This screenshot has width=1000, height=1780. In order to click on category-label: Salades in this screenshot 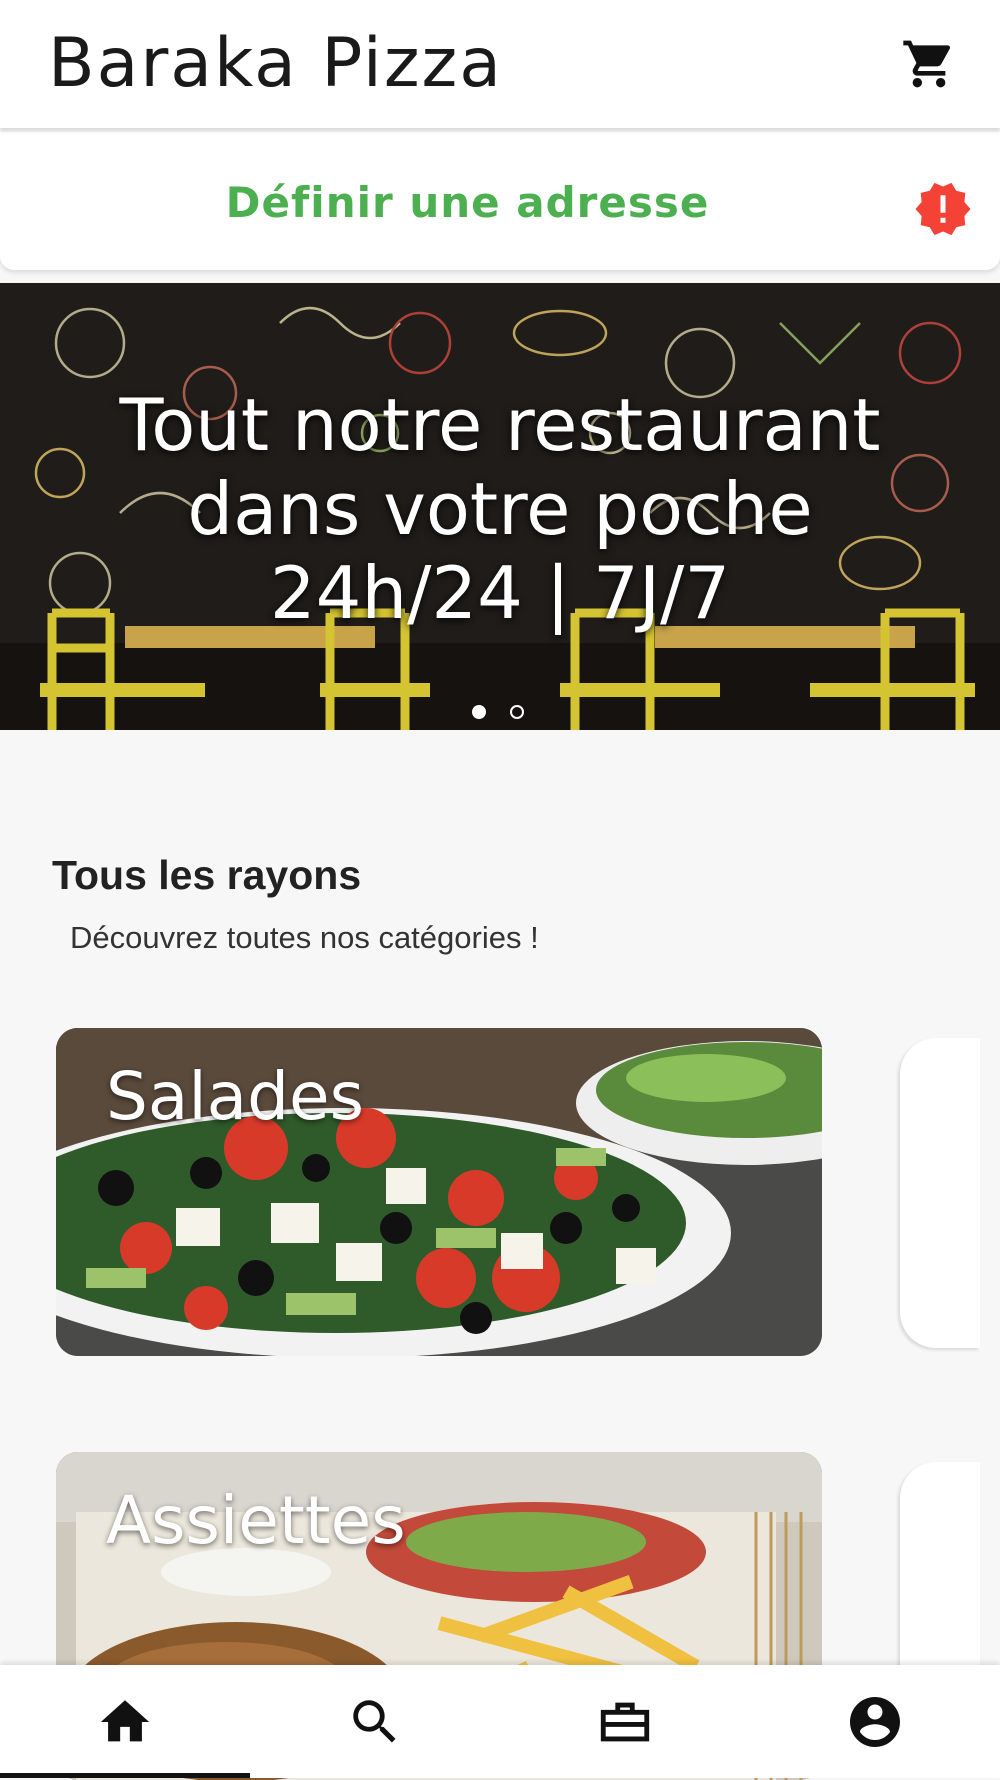, I will do `click(235, 1096)`.